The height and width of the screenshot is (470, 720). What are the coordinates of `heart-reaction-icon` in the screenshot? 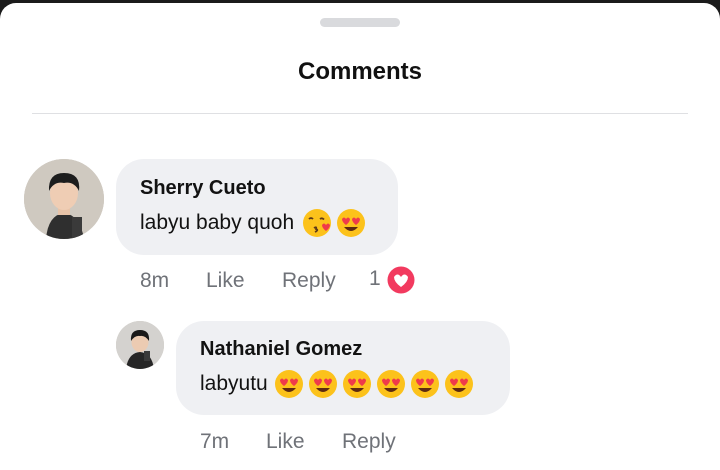 It's located at (401, 280).